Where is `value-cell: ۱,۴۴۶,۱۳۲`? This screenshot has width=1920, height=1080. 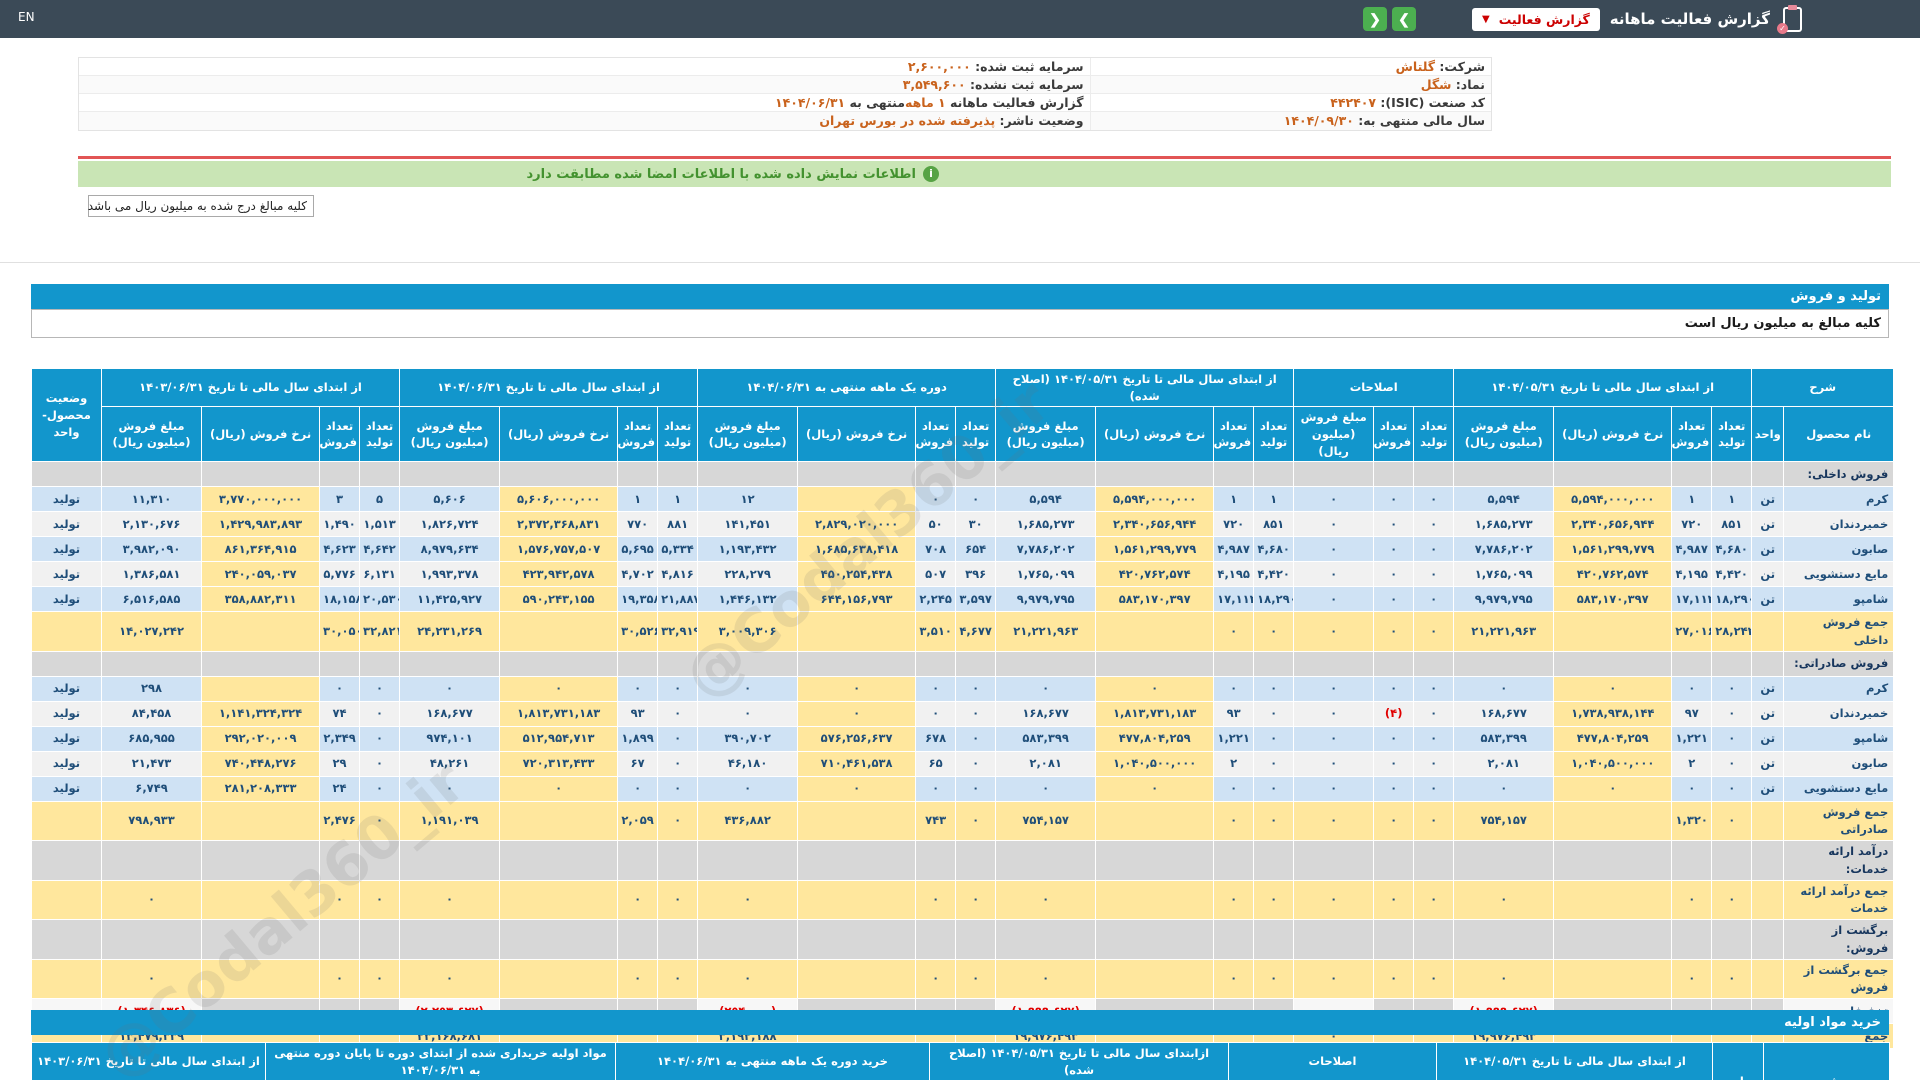 value-cell: ۱,۴۴۶,۱۳۲ is located at coordinates (748, 599).